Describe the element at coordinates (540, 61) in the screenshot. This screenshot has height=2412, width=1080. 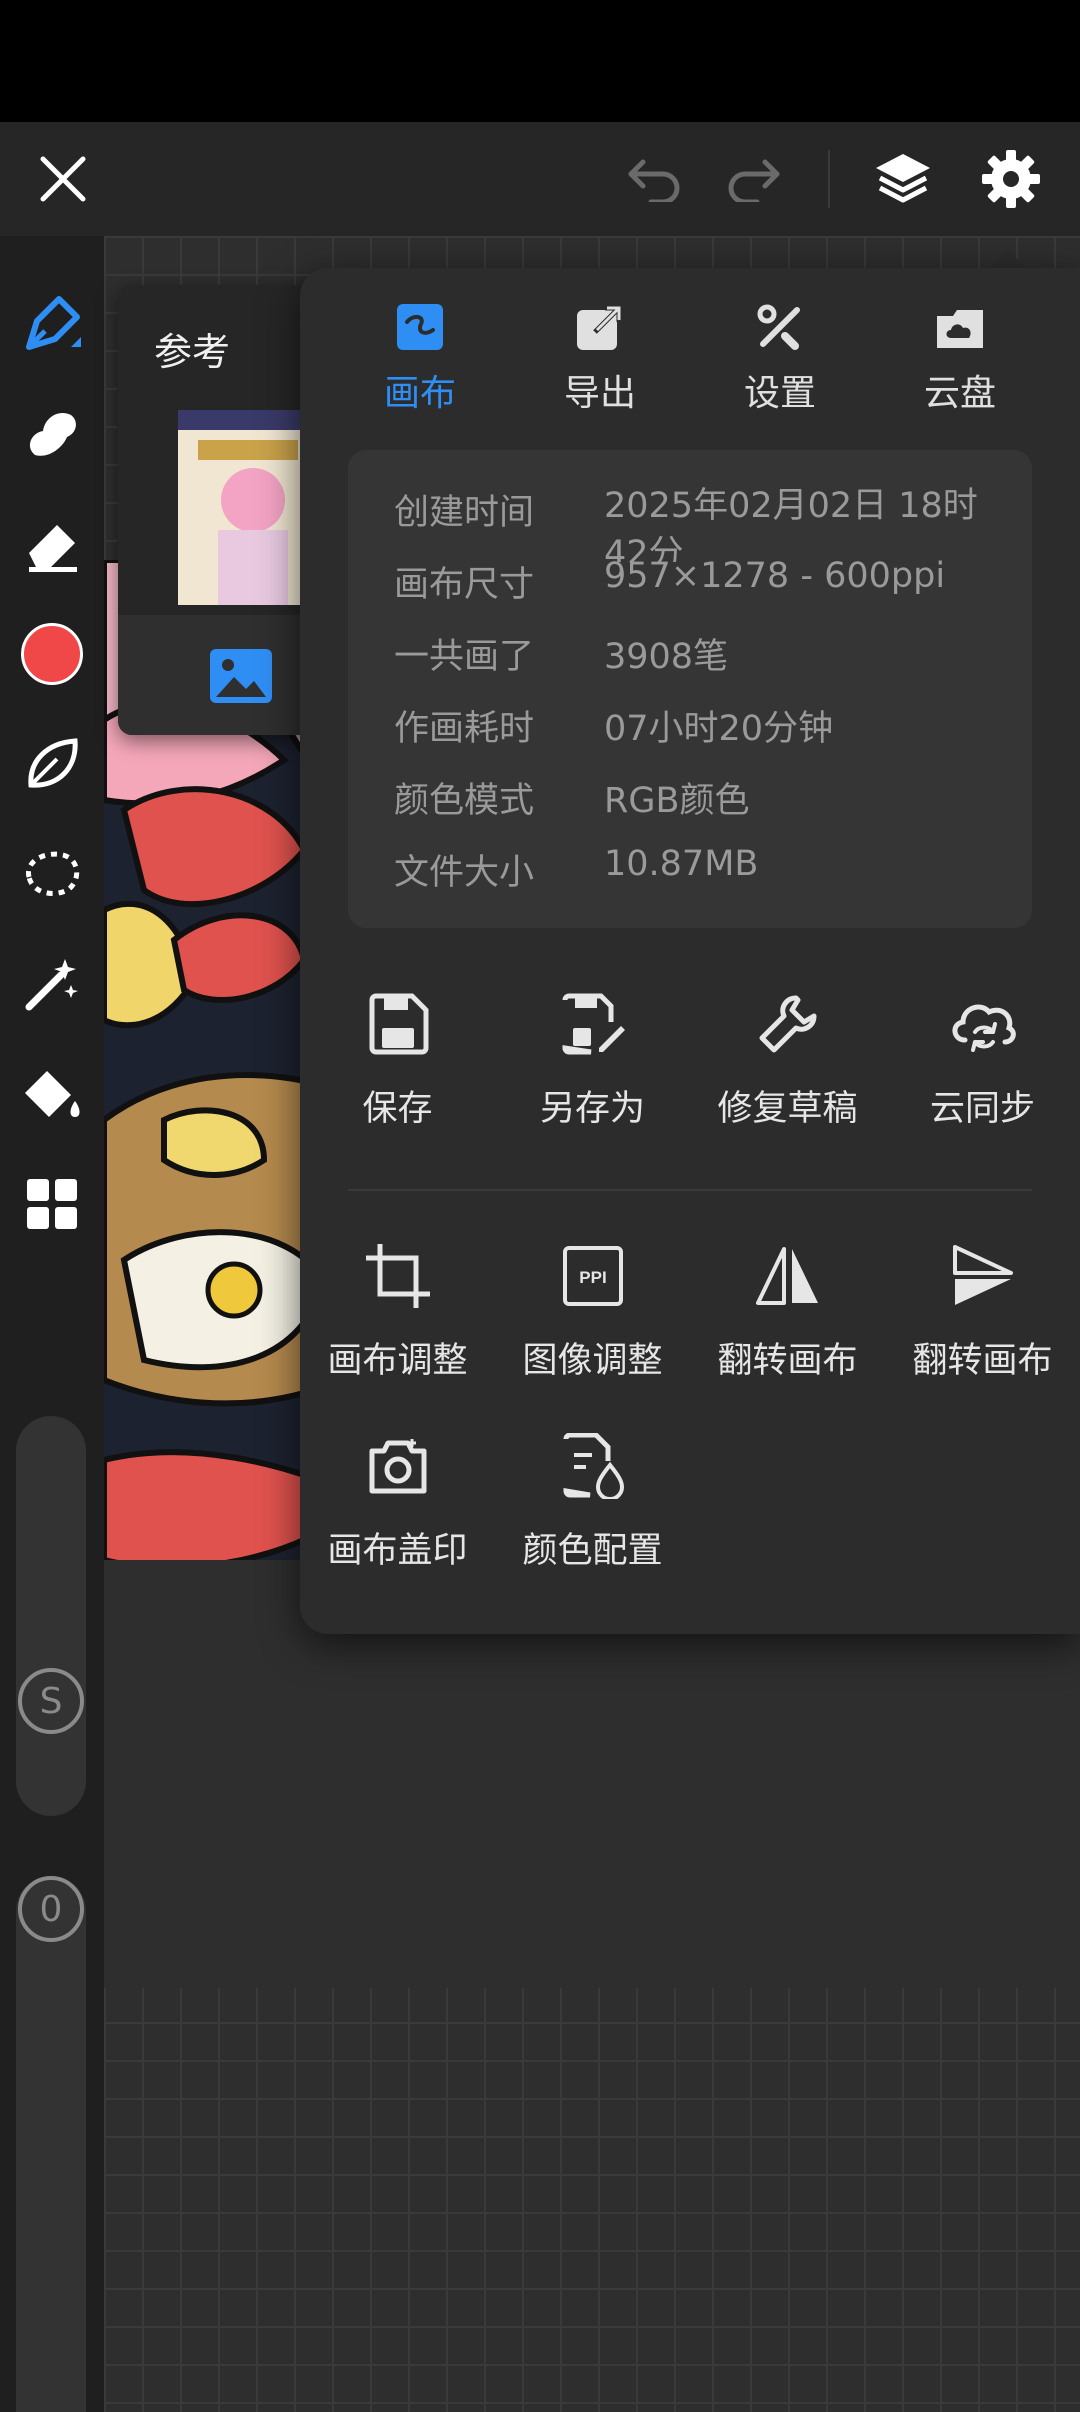
I see `status-bar` at that location.